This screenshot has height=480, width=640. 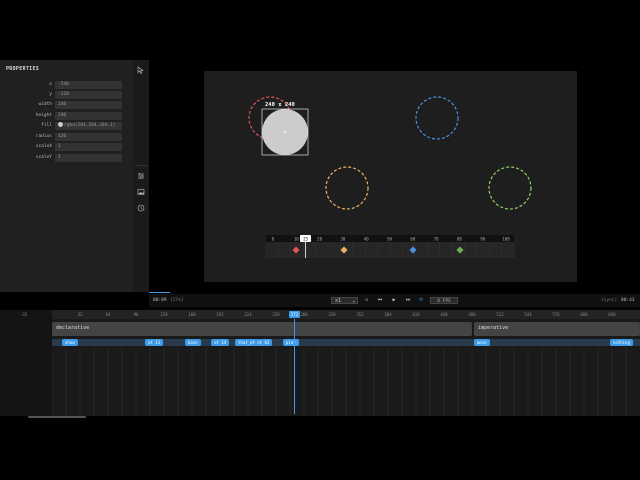 I want to click on mini-tick-label: 30, so click(x=342, y=239).